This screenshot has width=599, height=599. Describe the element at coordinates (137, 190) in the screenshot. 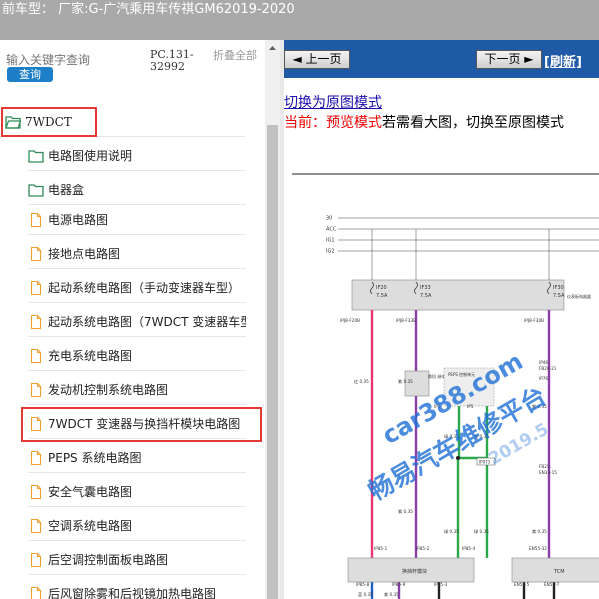

I see `tree-item: 电器盒` at that location.